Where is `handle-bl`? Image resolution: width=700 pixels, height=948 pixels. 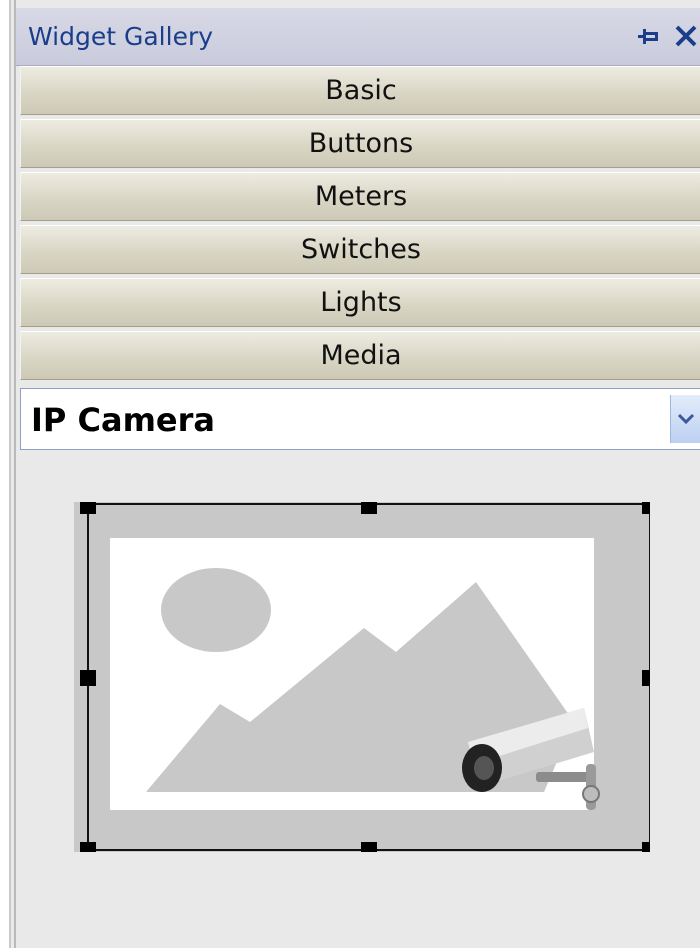
handle-bl is located at coordinates (88, 847).